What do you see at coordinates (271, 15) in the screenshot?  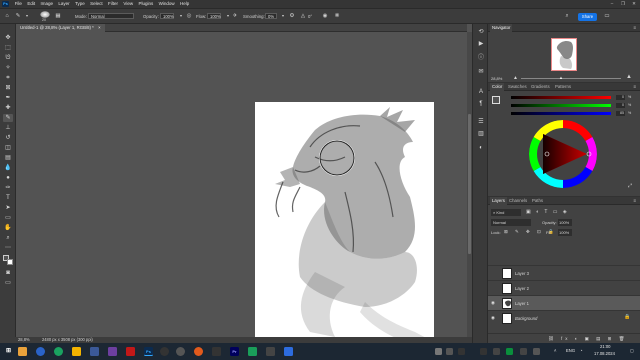 I see `smoothing-field: 0%` at bounding box center [271, 15].